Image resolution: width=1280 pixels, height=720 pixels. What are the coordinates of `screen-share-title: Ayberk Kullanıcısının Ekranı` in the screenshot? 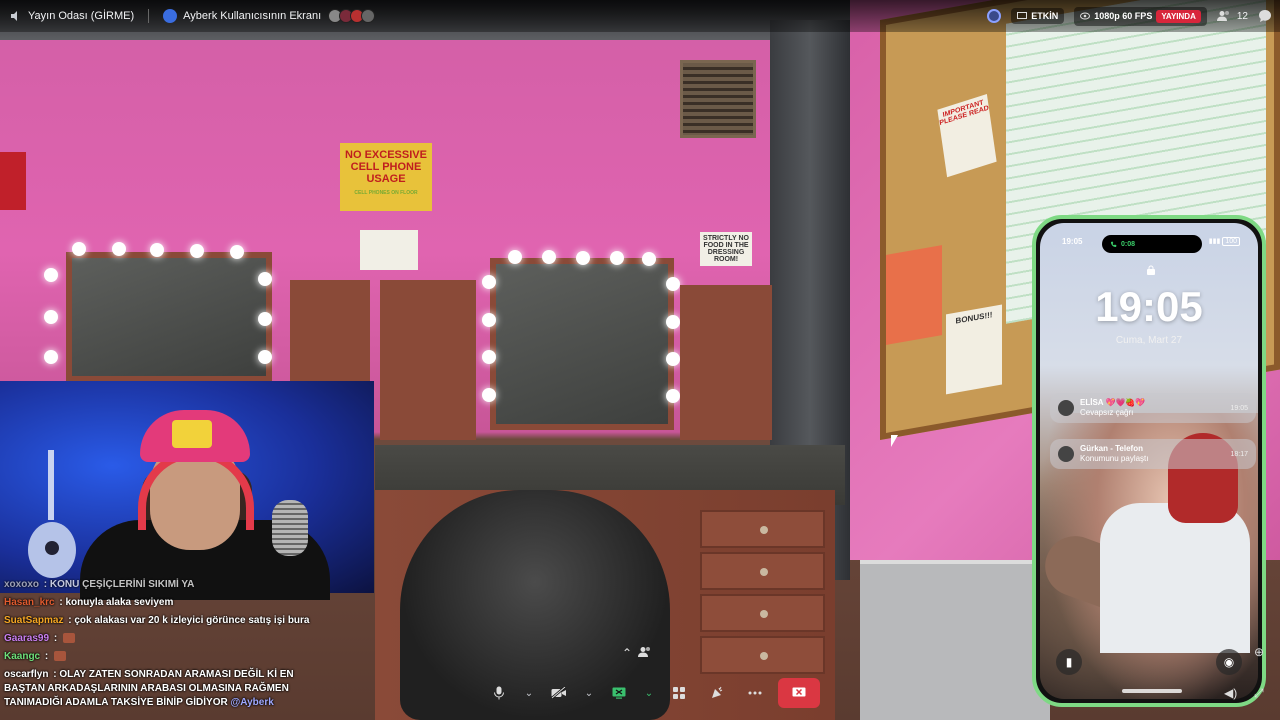 It's located at (269, 16).